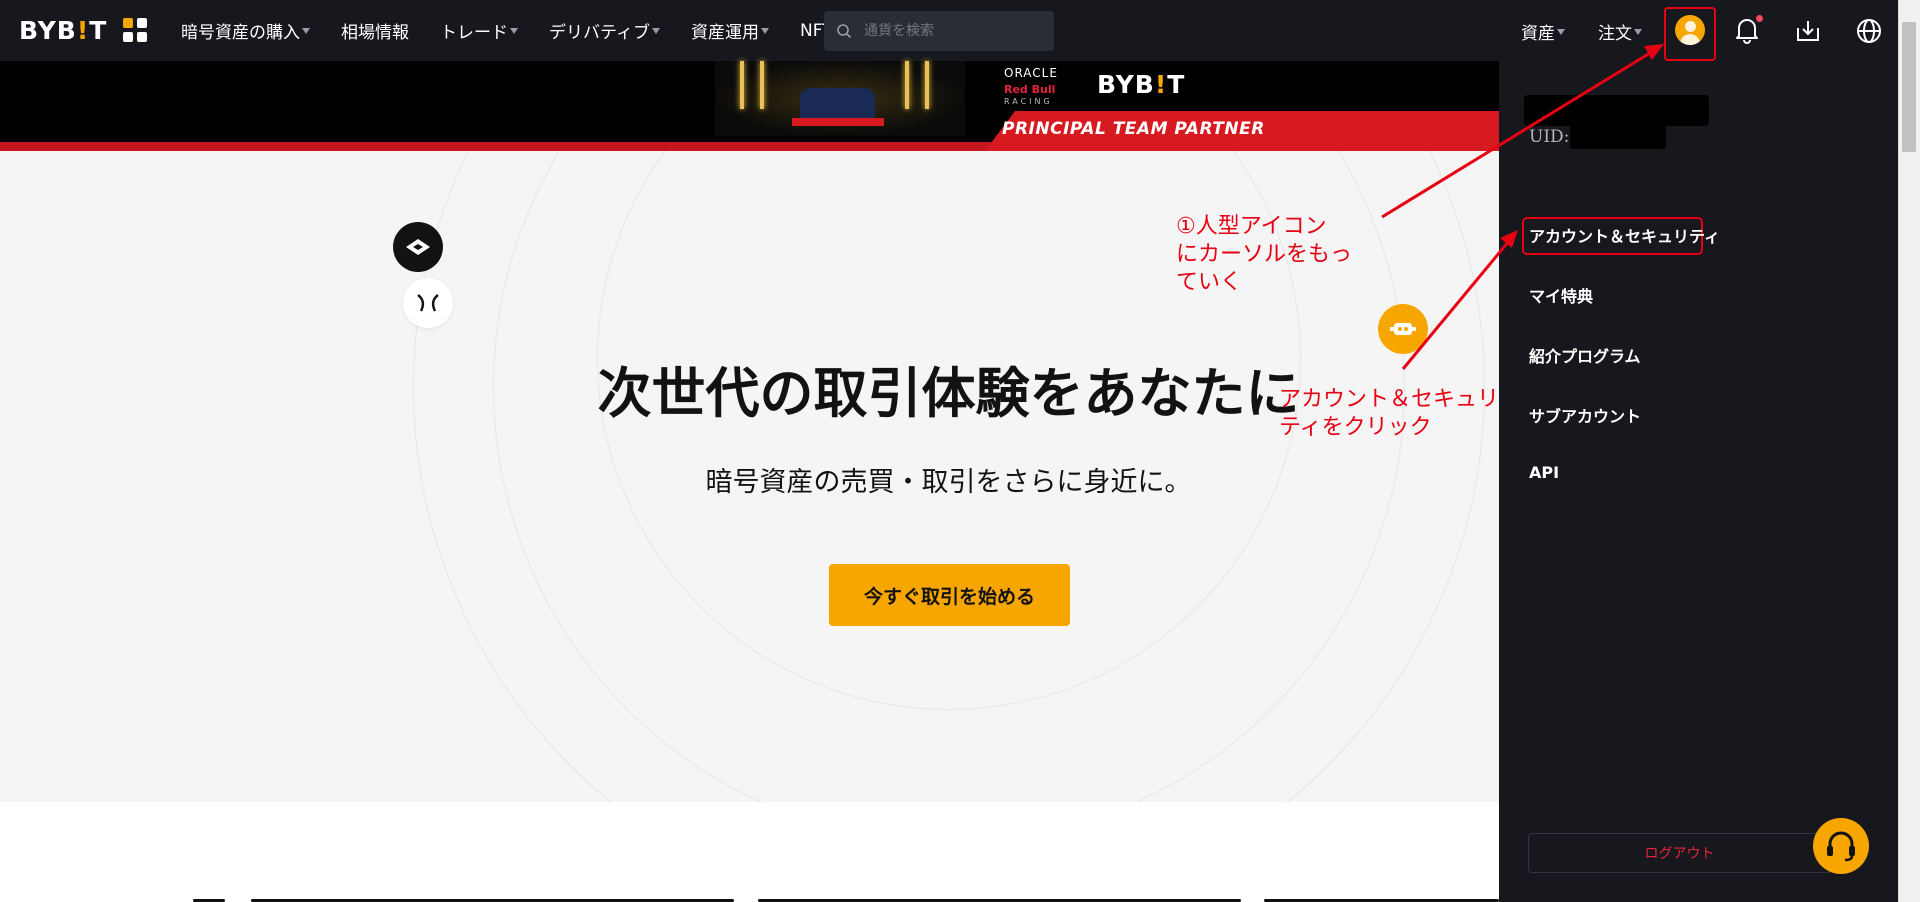 The height and width of the screenshot is (902, 1920). Describe the element at coordinates (1679, 853) in the screenshot. I see `logout-button: ログアウト` at that location.